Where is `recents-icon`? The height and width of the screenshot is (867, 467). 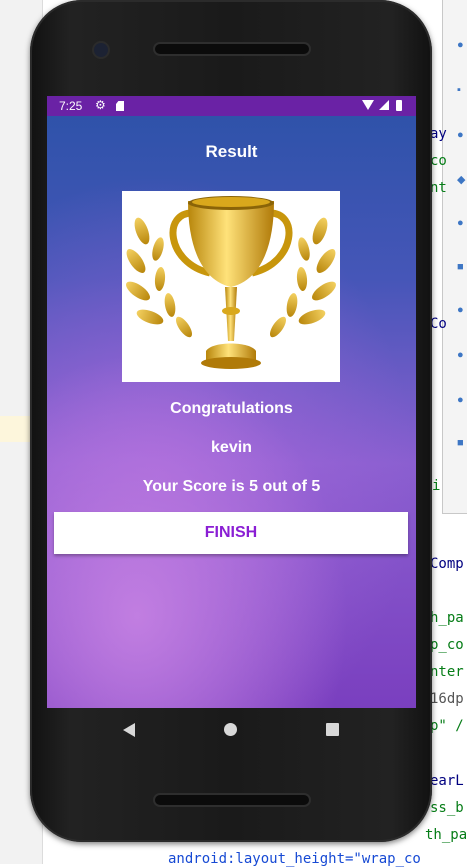 recents-icon is located at coordinates (332, 729).